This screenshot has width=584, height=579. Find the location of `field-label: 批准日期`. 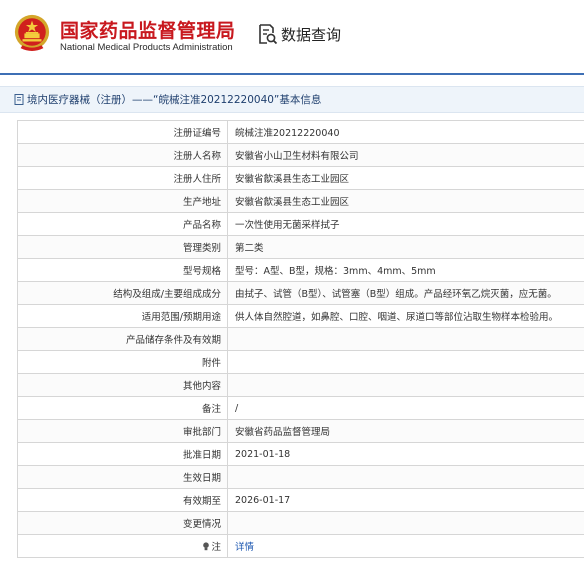

field-label: 批准日期 is located at coordinates (122, 454).